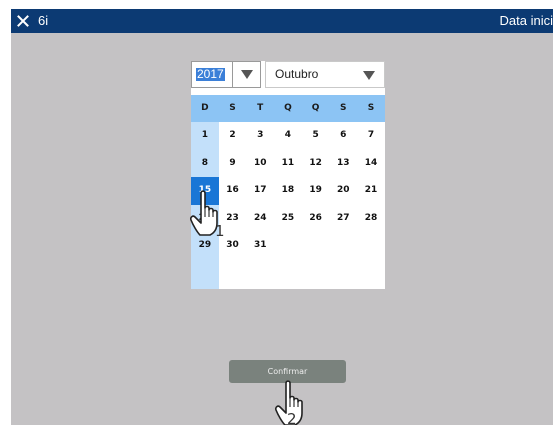 This screenshot has width=553, height=425. I want to click on calendar-day: 28, so click(371, 219).